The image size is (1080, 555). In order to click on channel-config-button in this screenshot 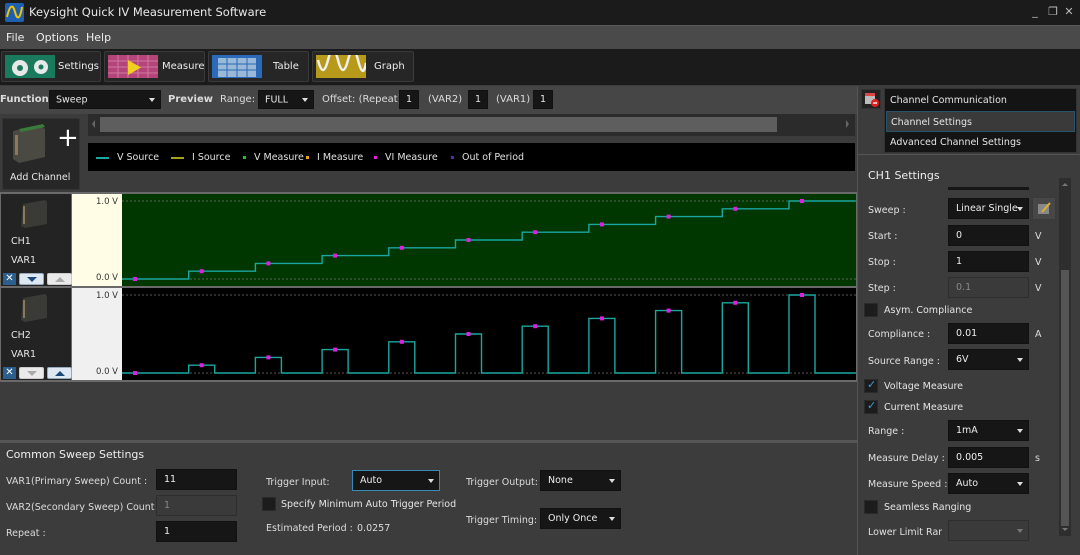, I will do `click(871, 99)`.